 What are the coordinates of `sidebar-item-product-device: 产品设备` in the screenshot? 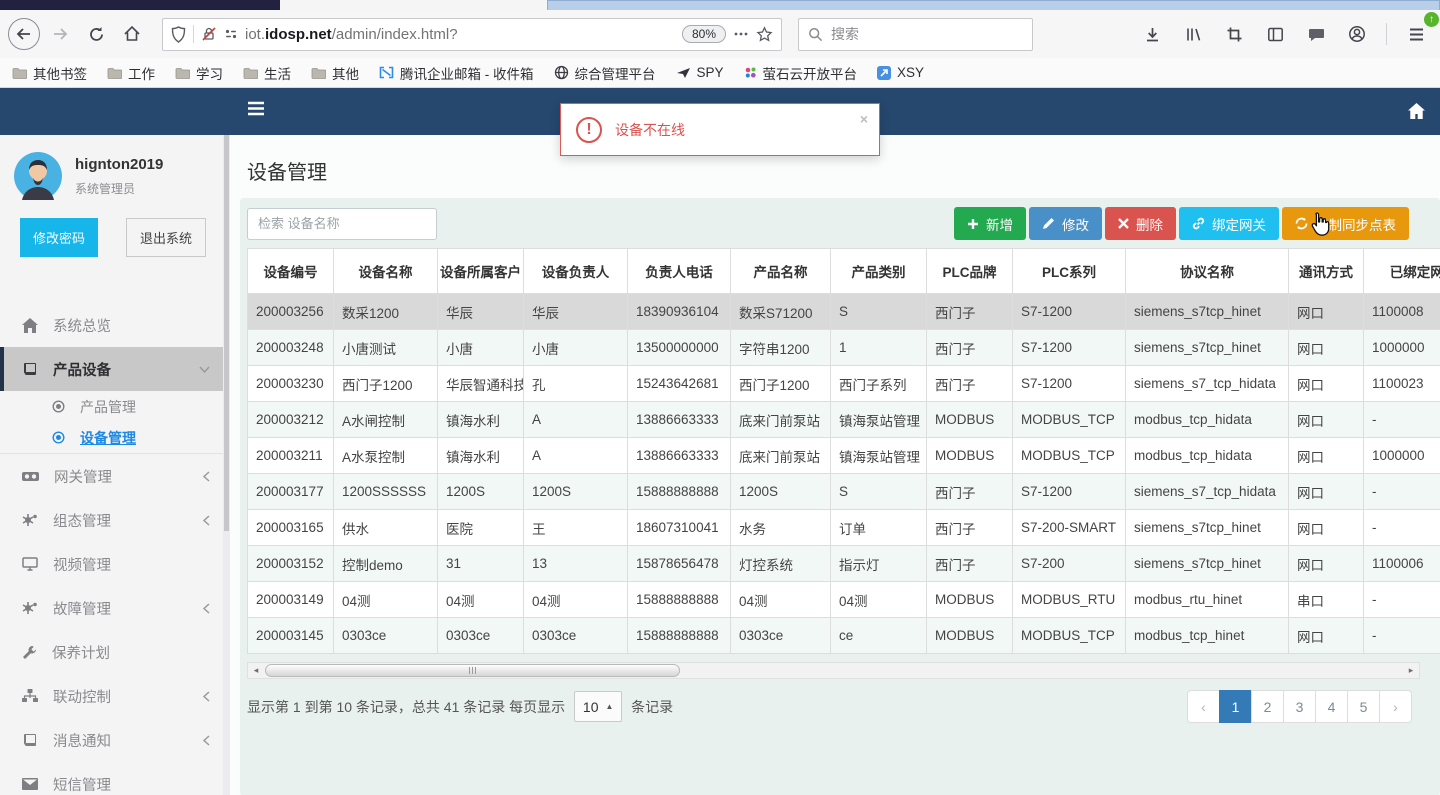 It's located at (115, 369).